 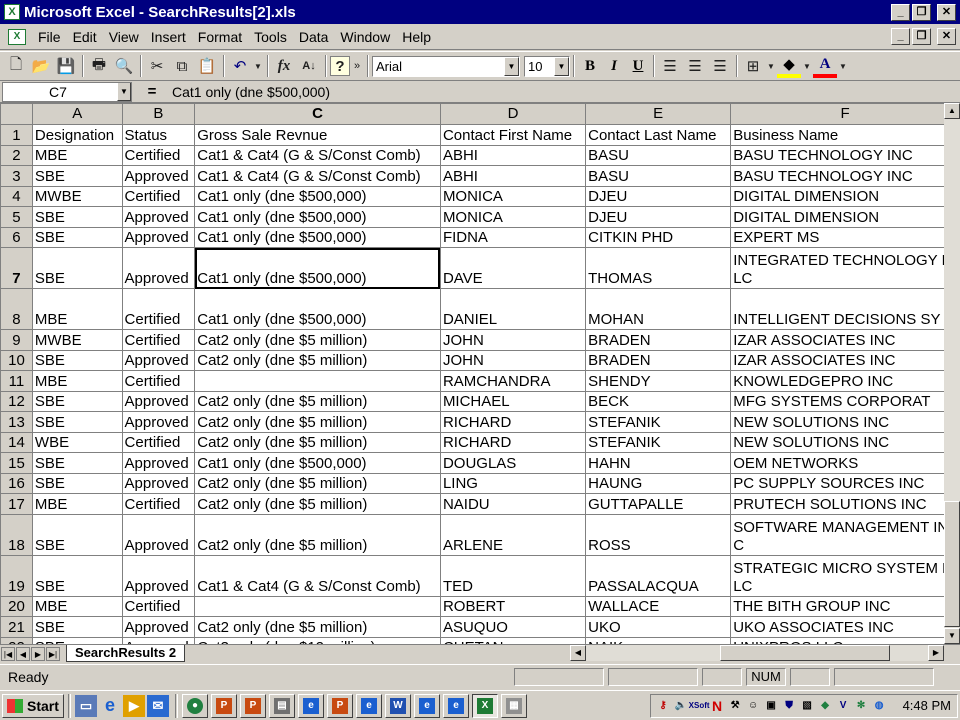 I want to click on scroll-down-icon: ▼, so click(x=952, y=636).